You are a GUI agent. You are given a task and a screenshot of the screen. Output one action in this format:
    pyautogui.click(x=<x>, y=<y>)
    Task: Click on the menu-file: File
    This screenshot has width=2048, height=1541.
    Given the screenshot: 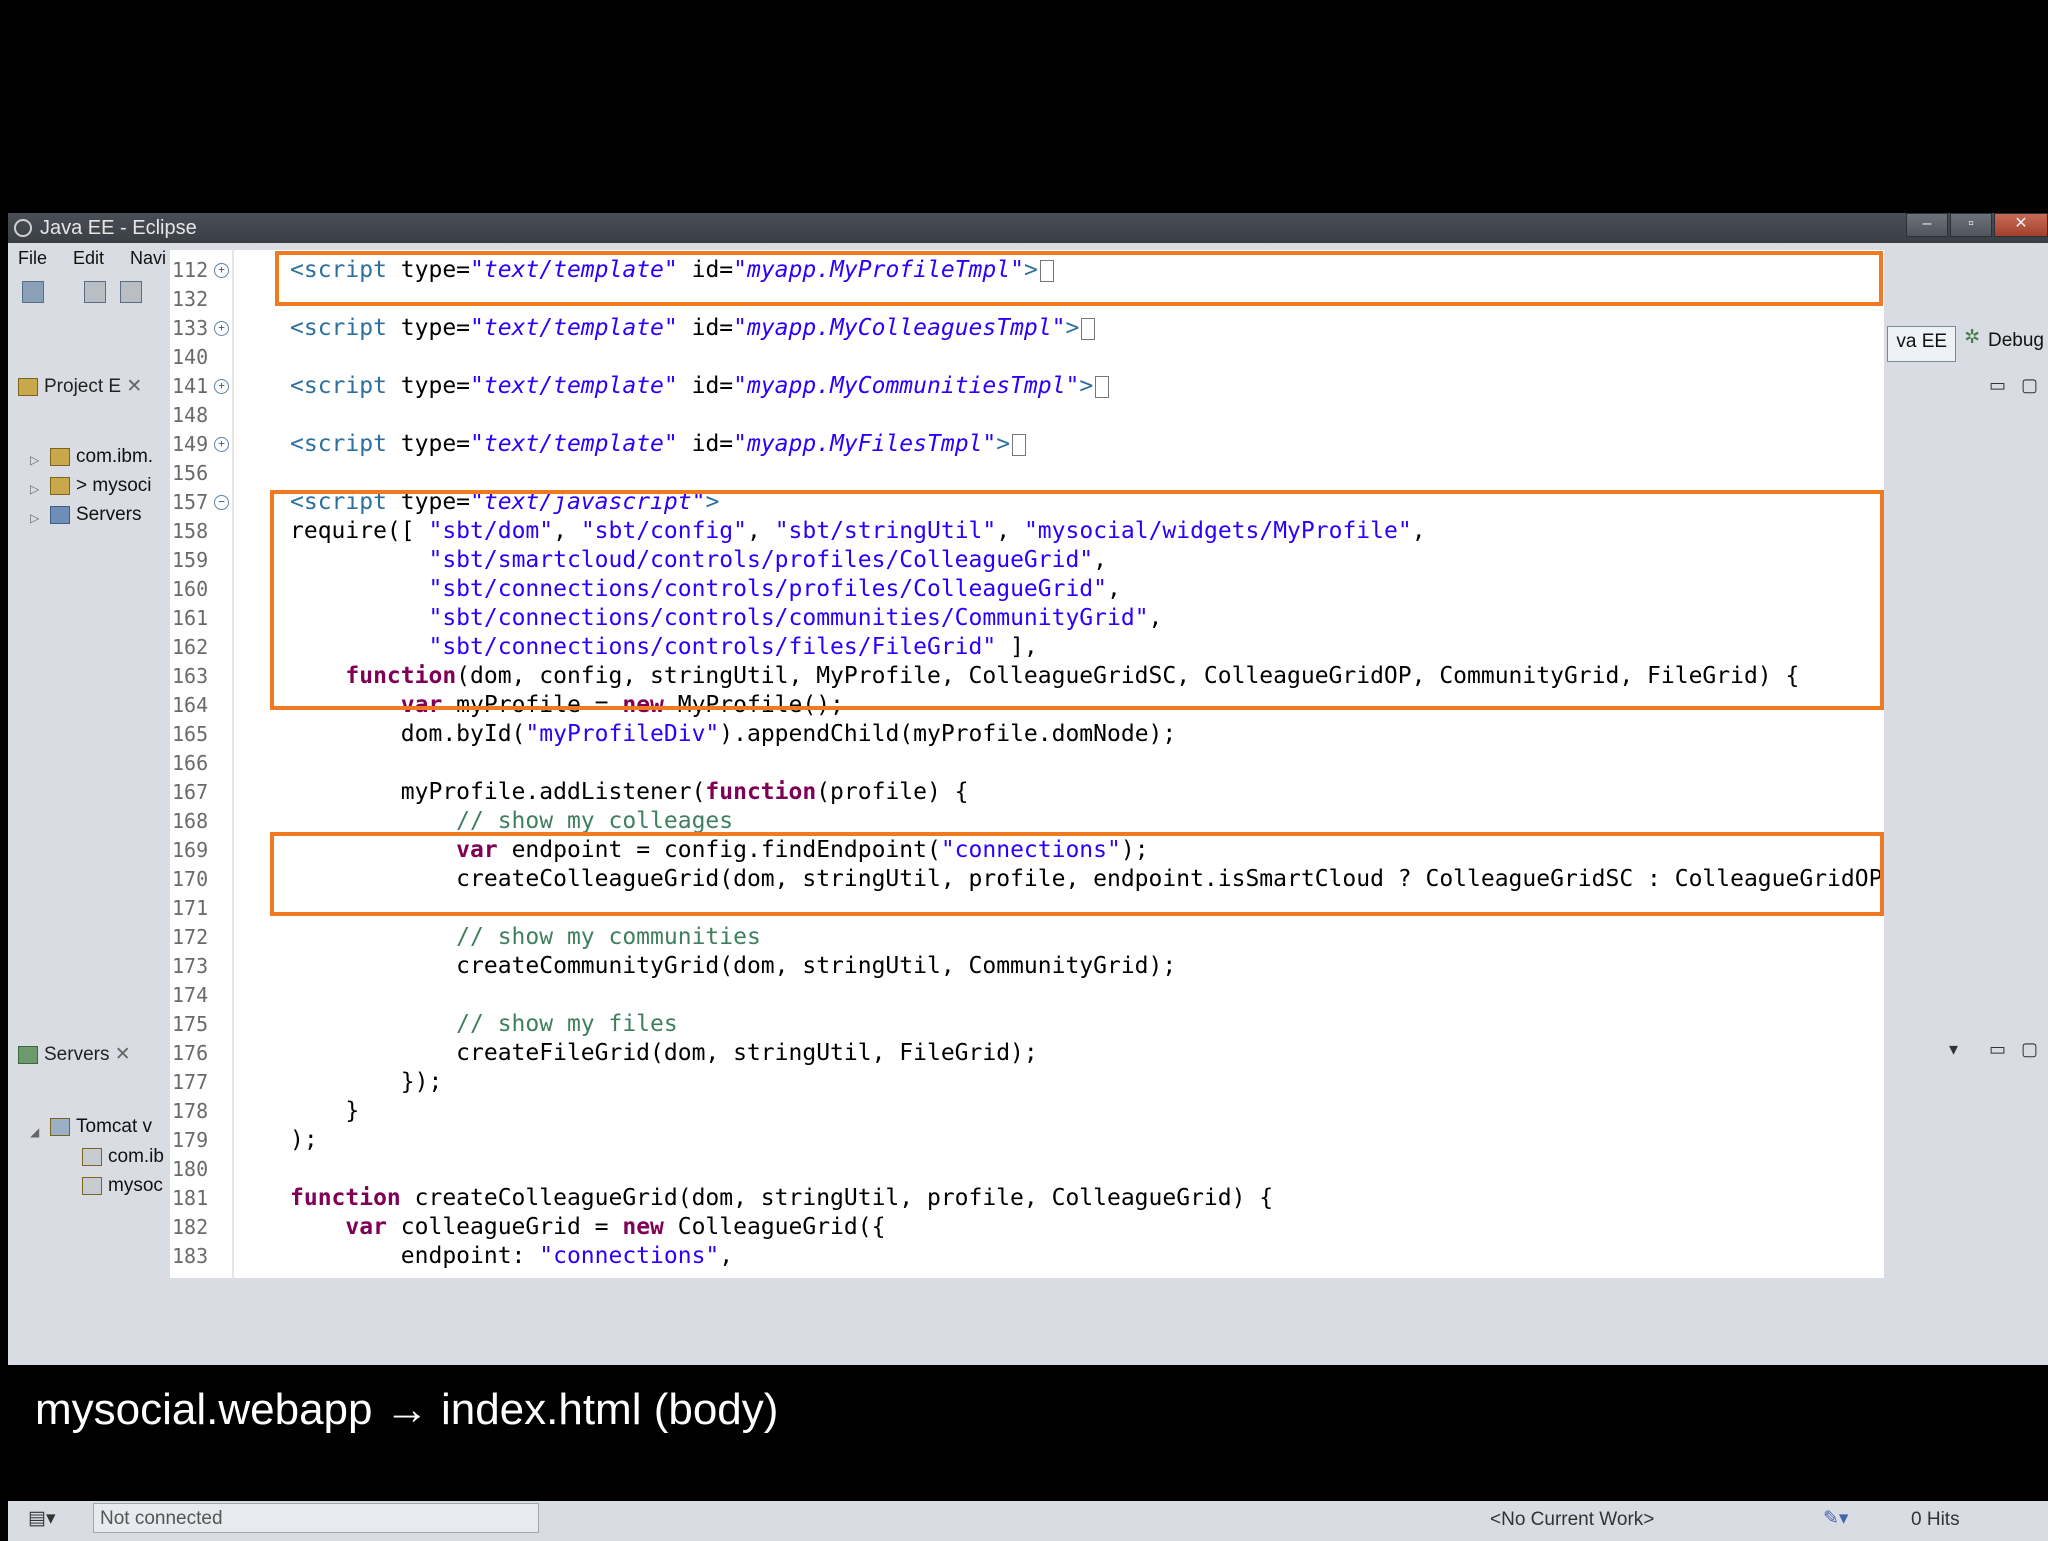 What is the action you would take?
    pyautogui.click(x=32, y=258)
    